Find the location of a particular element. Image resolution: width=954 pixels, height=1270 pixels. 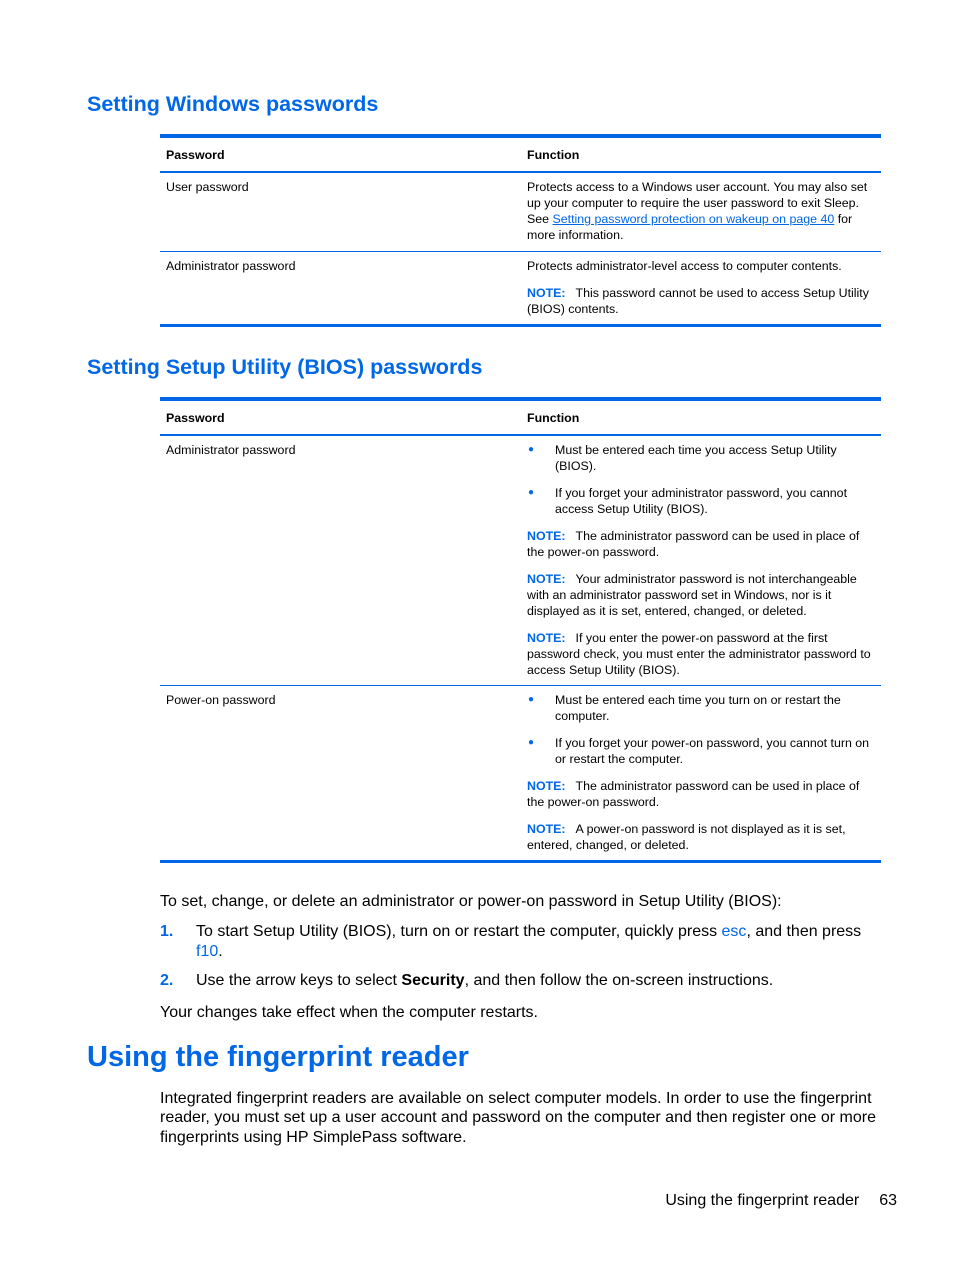

footer-section-title: Using the fingerprint reader is located at coordinates (762, 1200).